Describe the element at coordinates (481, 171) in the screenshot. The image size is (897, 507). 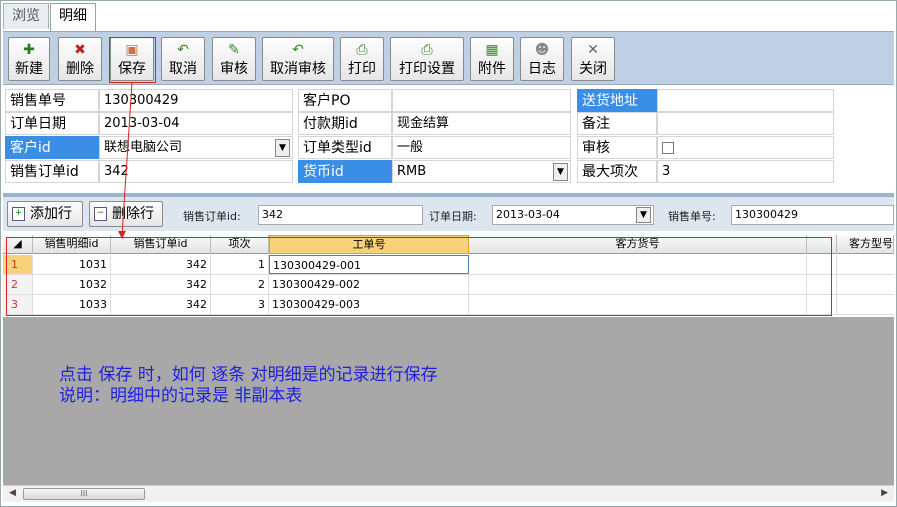
I see `currency-select: RMB ▼` at that location.